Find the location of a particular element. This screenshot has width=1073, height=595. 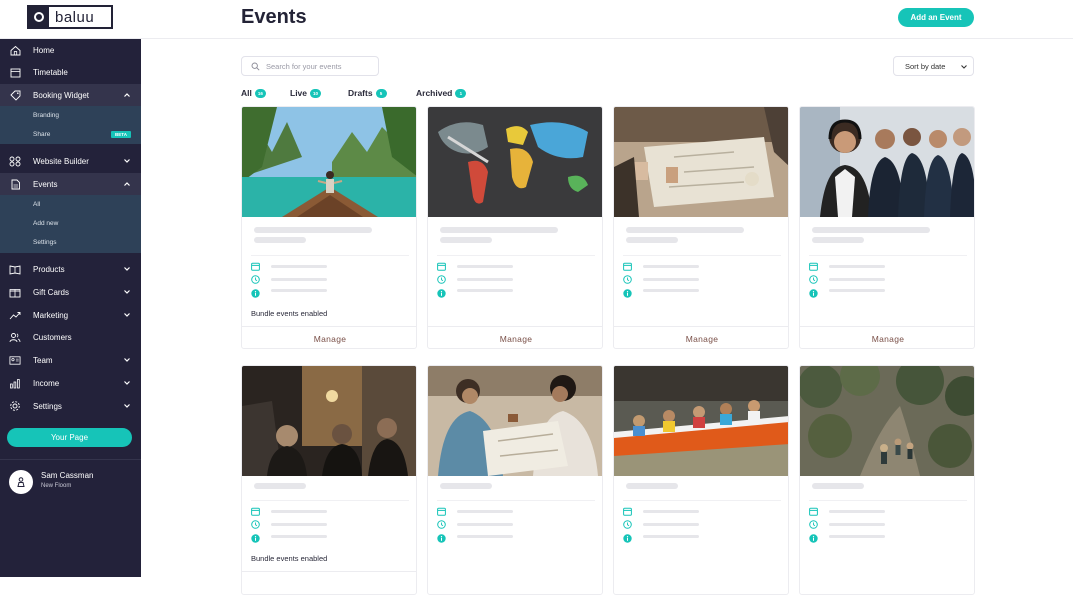

submenu-item-settings: Settings is located at coordinates (45, 242).